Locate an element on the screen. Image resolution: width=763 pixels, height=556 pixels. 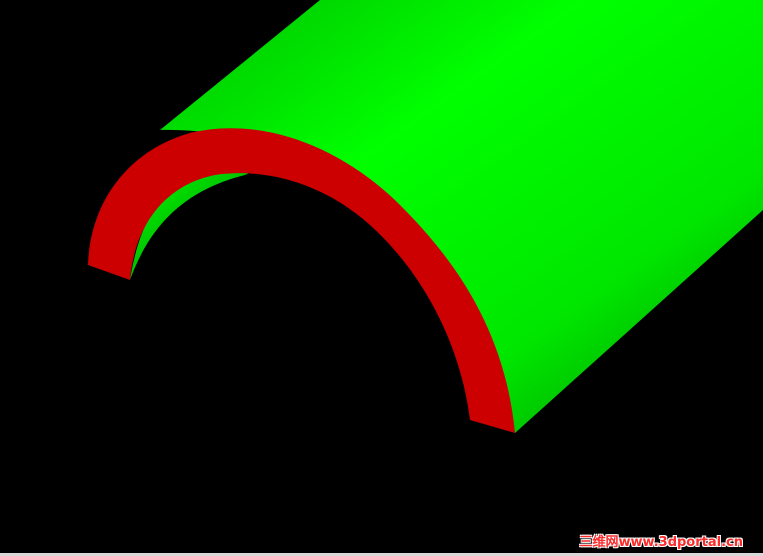
watermark-logo: 三维网www.3dportal.cn is located at coordinates (661, 542).